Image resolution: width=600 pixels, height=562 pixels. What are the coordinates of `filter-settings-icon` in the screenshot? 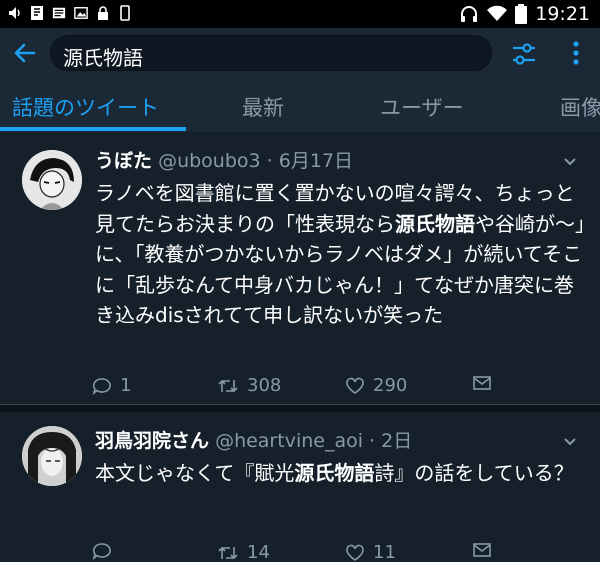 It's located at (524, 54).